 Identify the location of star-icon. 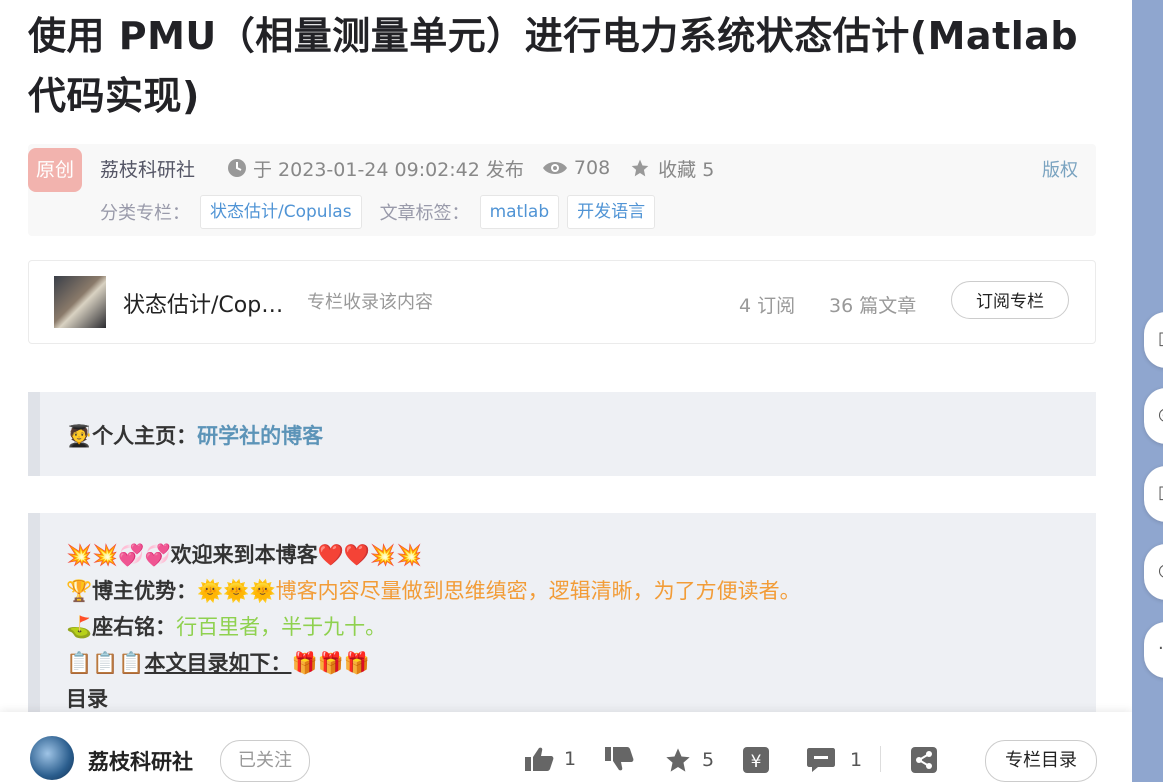
(640, 168).